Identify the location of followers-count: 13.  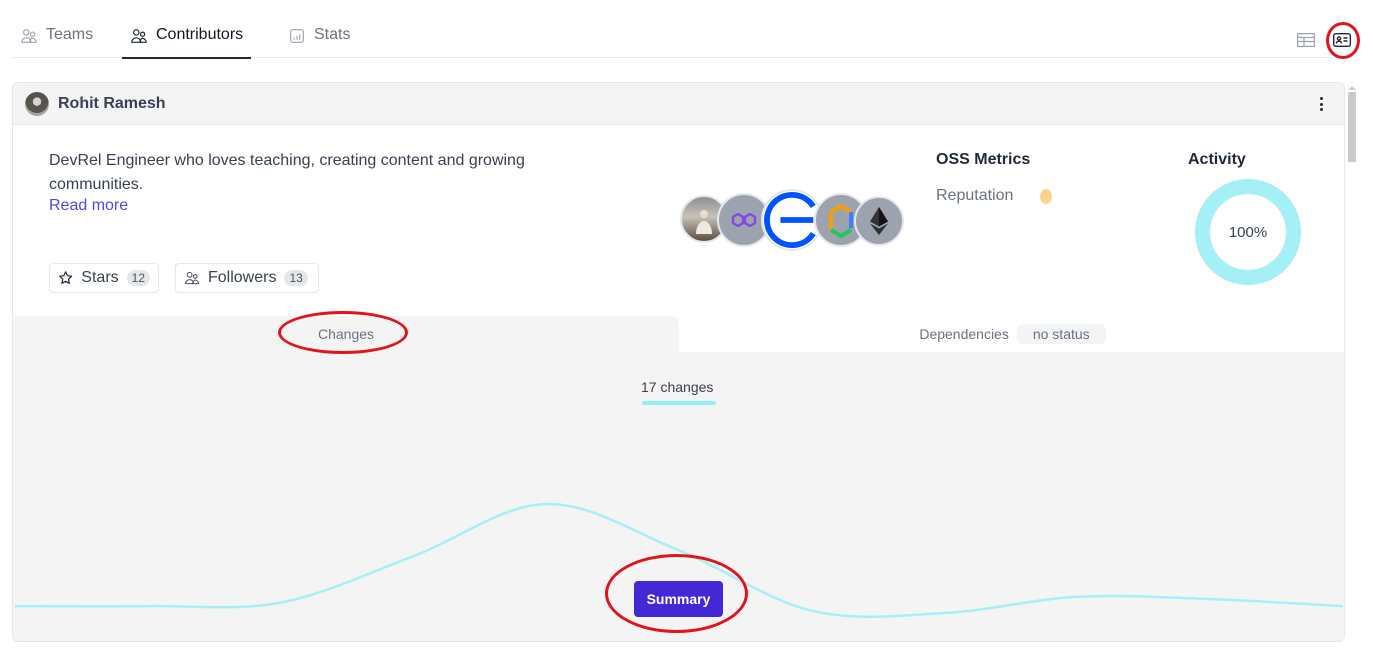
(296, 278).